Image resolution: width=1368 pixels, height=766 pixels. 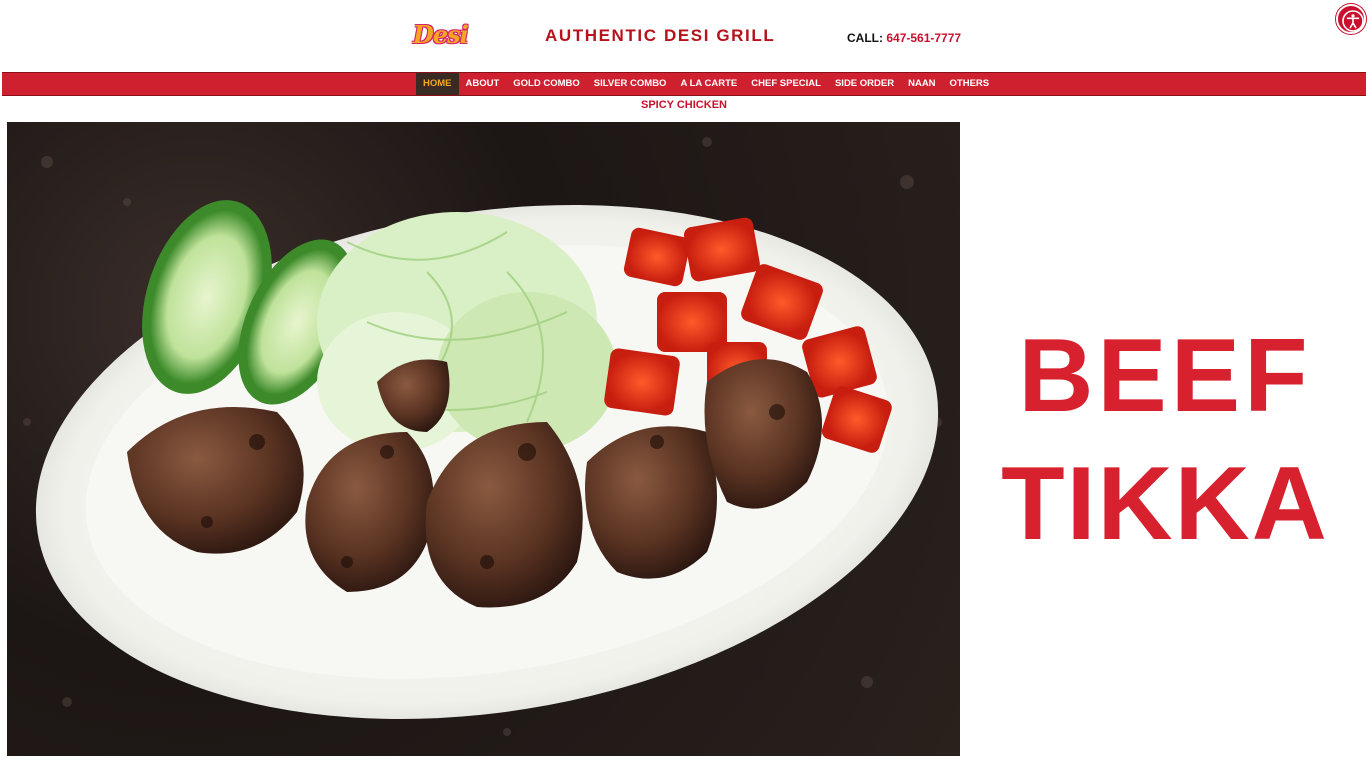 What do you see at coordinates (865, 38) in the screenshot?
I see `call-label: CALL:` at bounding box center [865, 38].